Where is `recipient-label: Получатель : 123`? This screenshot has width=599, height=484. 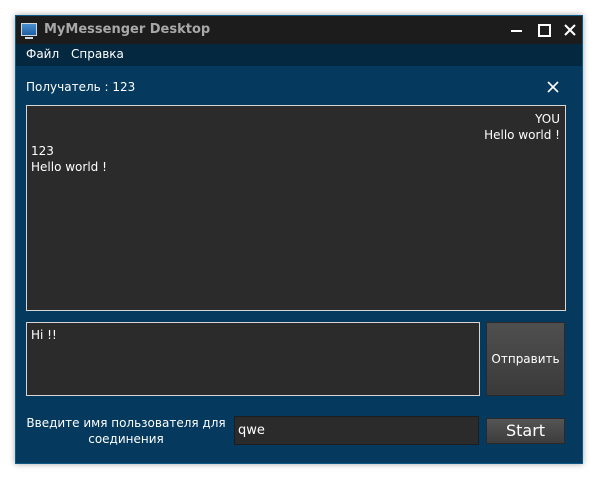 recipient-label: Получатель : 123 is located at coordinates (80, 87).